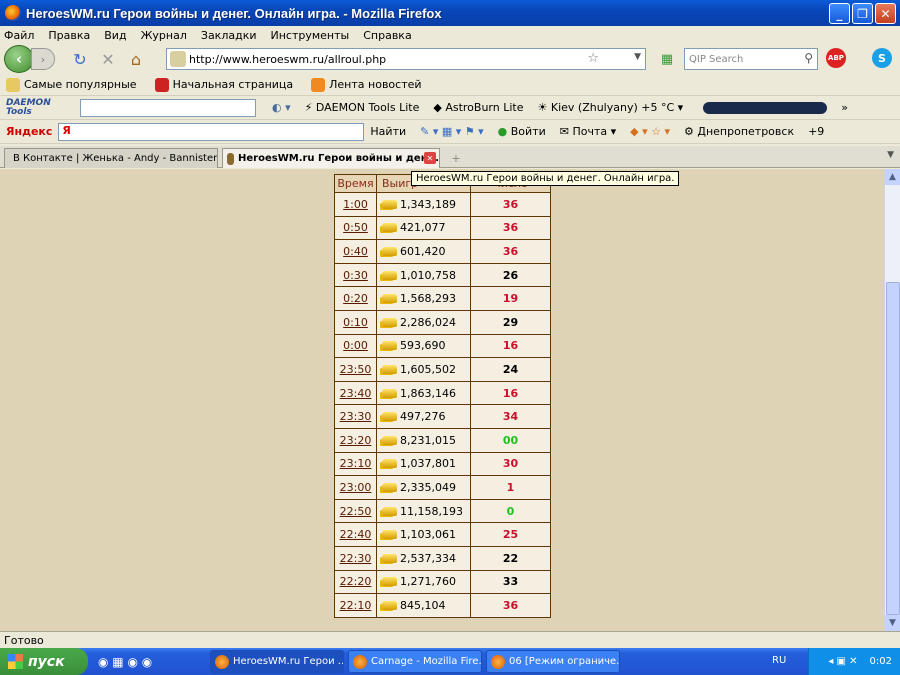 This screenshot has width=900, height=675. What do you see at coordinates (836, 58) in the screenshot?
I see `adblock-icon: ABP` at bounding box center [836, 58].